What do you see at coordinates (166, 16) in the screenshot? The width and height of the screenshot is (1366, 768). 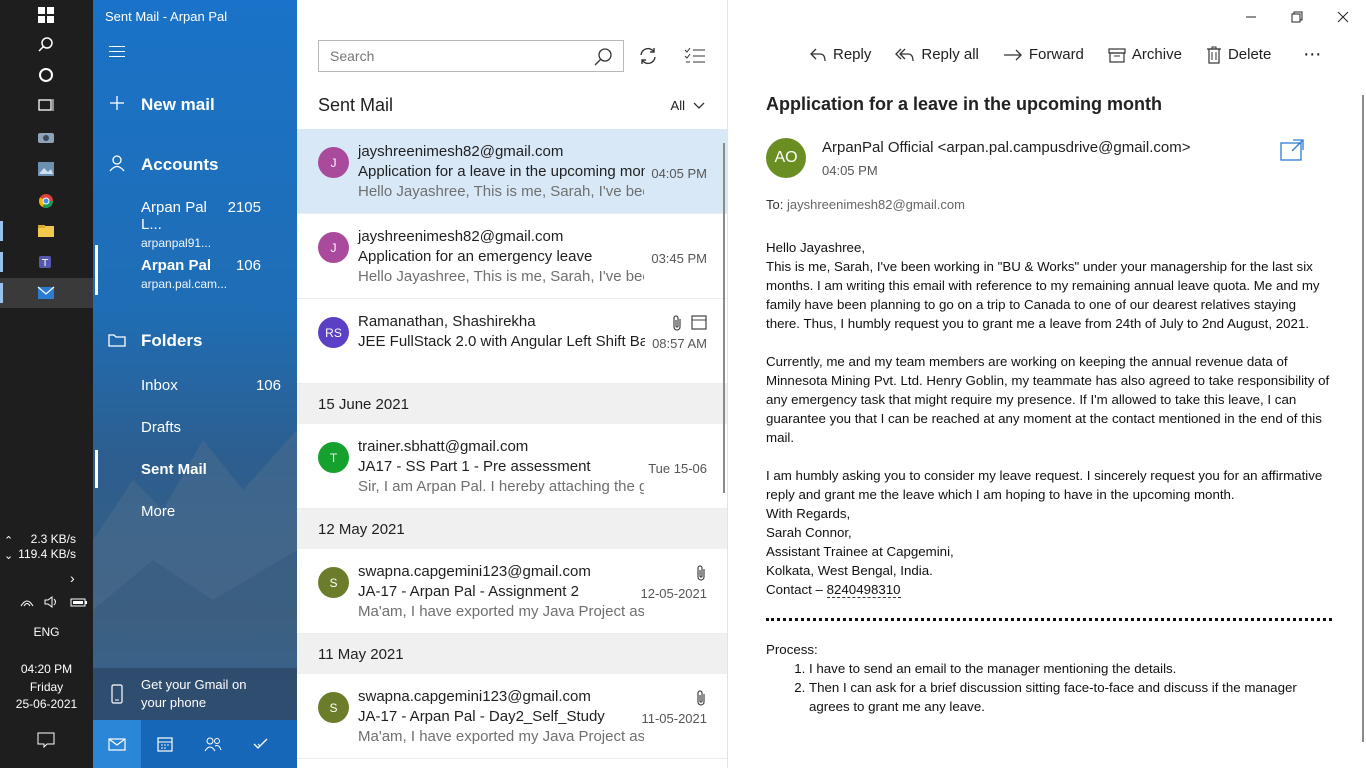 I see `window-title: Sent Mail - Arpan Pal` at bounding box center [166, 16].